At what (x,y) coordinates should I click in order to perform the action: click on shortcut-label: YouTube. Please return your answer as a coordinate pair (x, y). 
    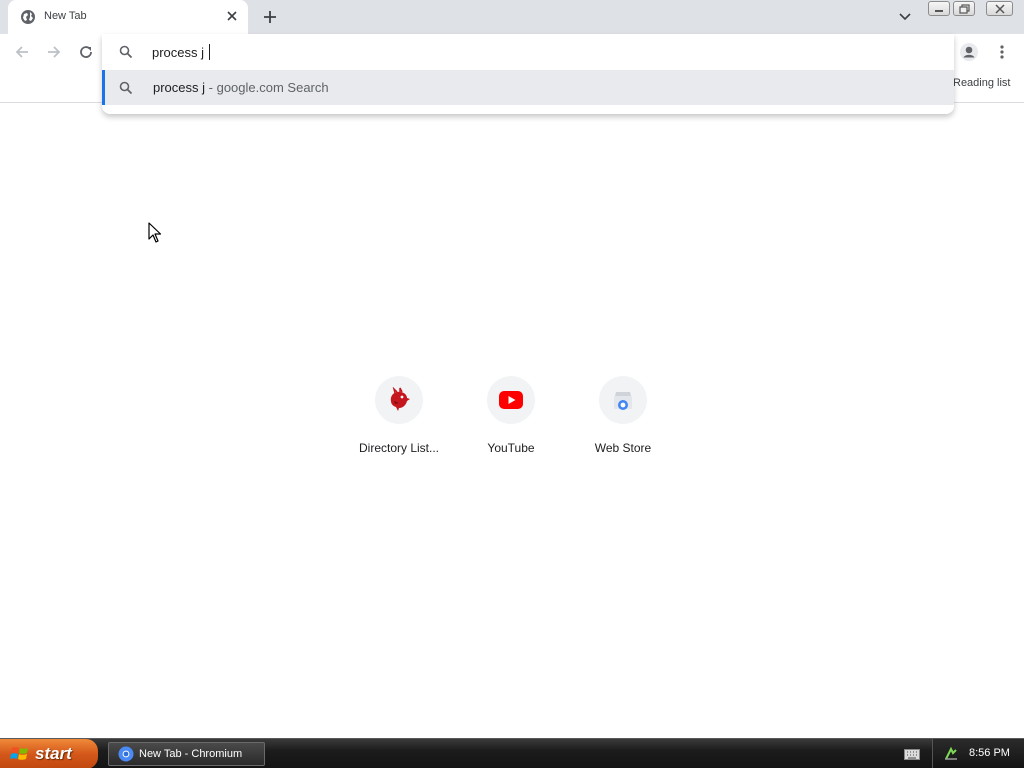
    Looking at the image, I should click on (511, 448).